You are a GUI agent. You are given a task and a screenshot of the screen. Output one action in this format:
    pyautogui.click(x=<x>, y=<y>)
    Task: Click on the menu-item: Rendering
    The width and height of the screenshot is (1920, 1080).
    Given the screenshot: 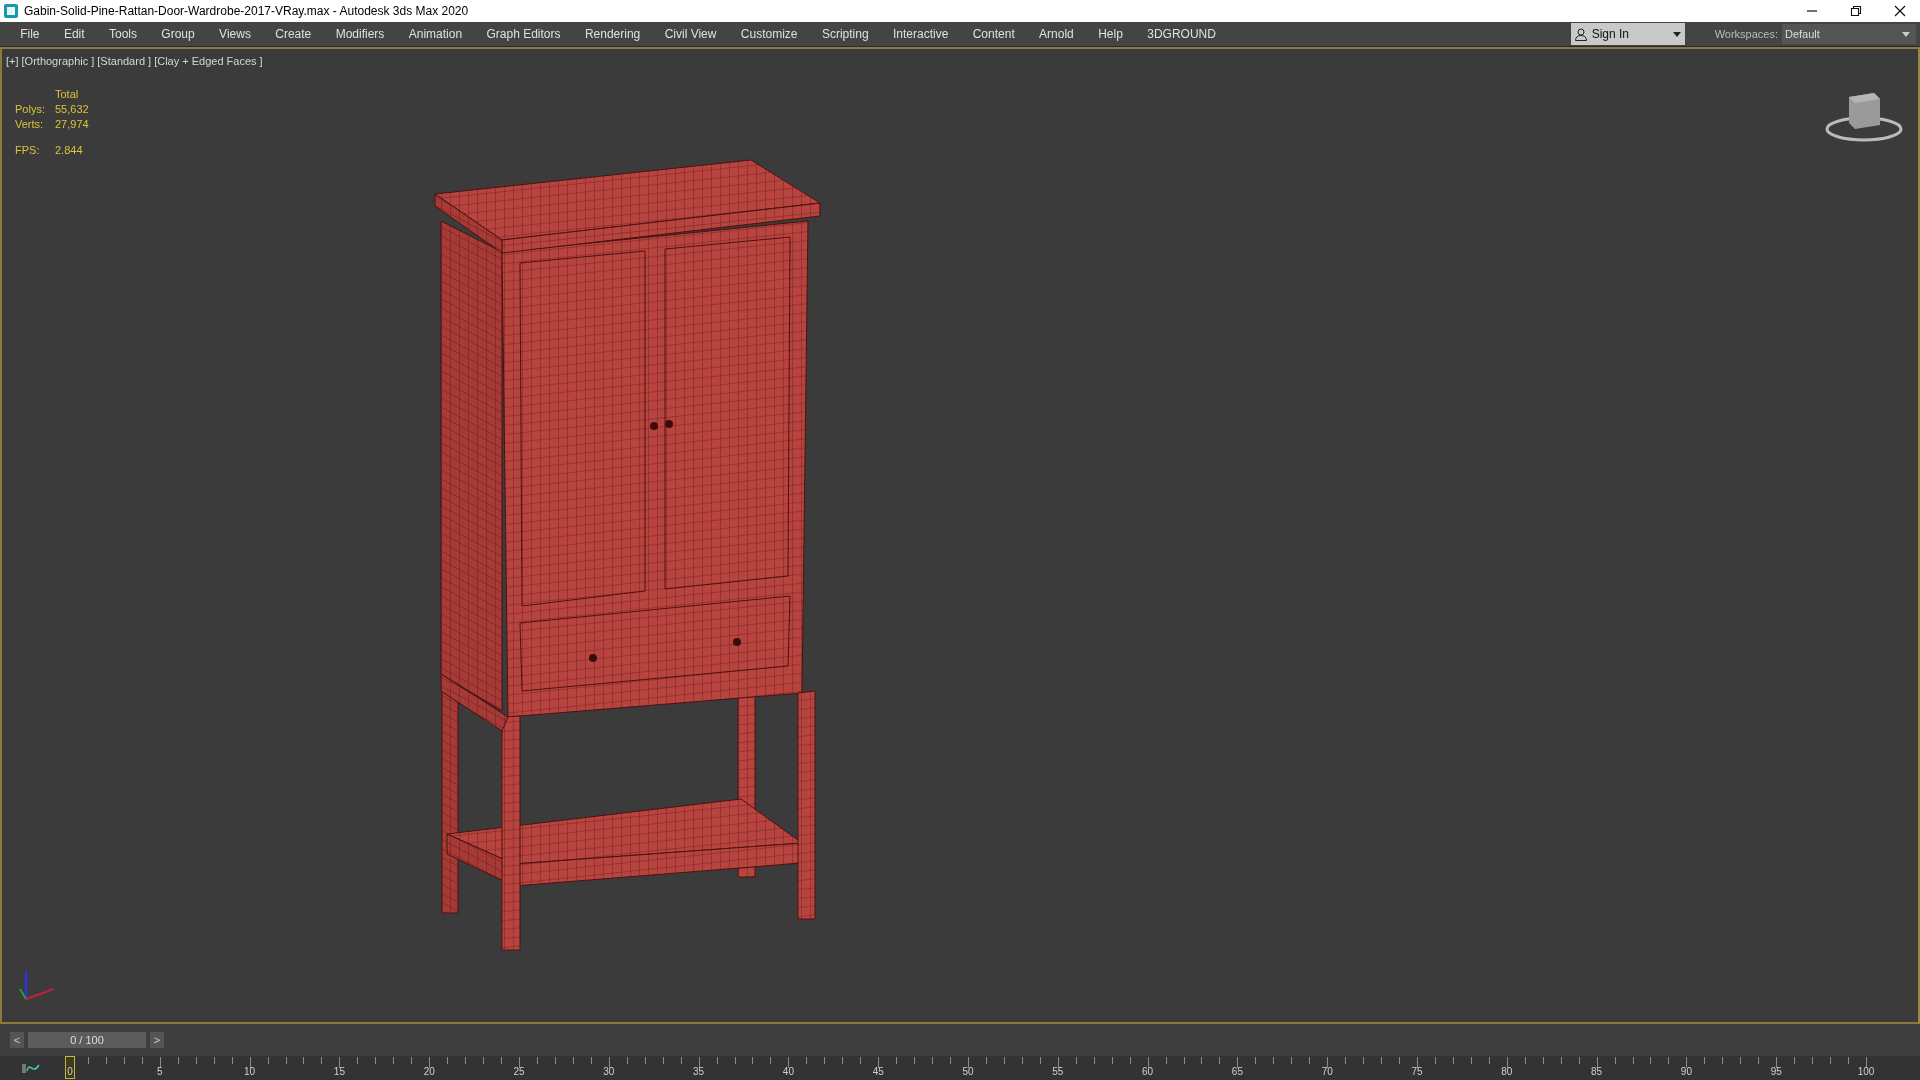 What is the action you would take?
    pyautogui.click(x=612, y=34)
    